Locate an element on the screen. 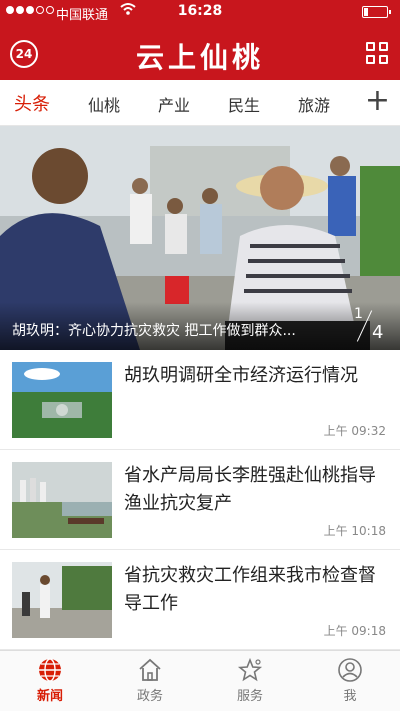 This screenshot has height=711, width=400. news-time: 上午 09:32 is located at coordinates (354, 431).